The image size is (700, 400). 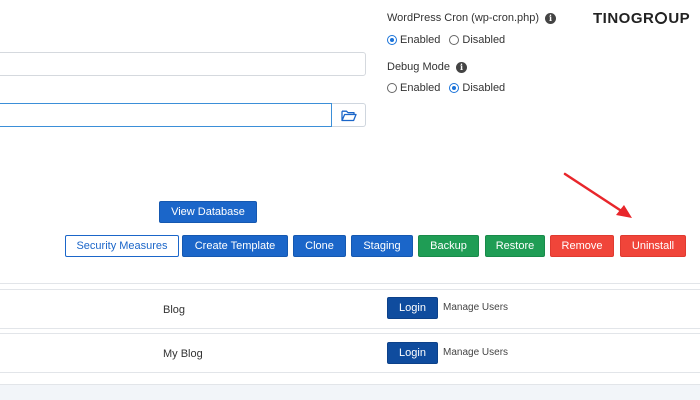 What do you see at coordinates (454, 88) in the screenshot?
I see `debug-disabled-radio` at bounding box center [454, 88].